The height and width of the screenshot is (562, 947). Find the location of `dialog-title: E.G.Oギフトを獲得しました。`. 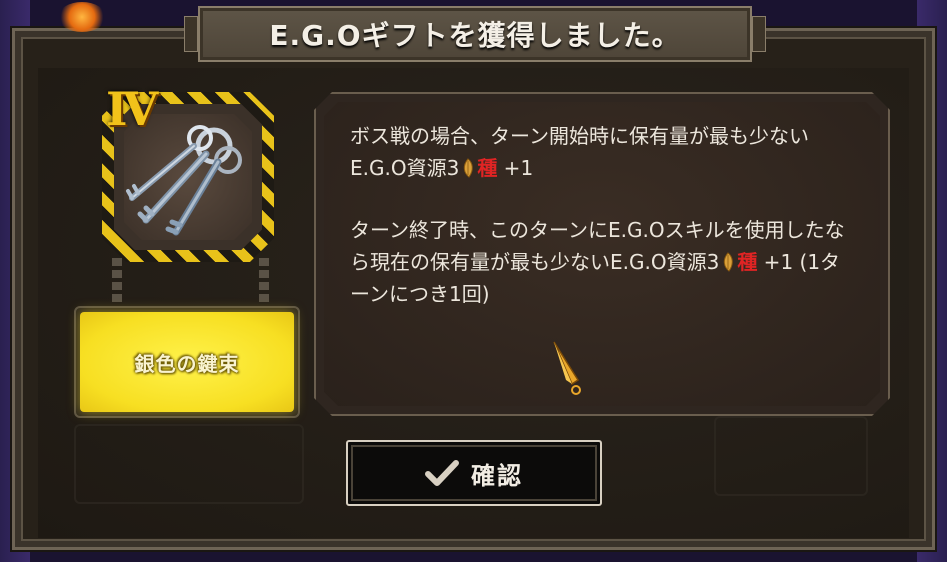

dialog-title: E.G.Oギフトを獲得しました。 is located at coordinates (475, 35).